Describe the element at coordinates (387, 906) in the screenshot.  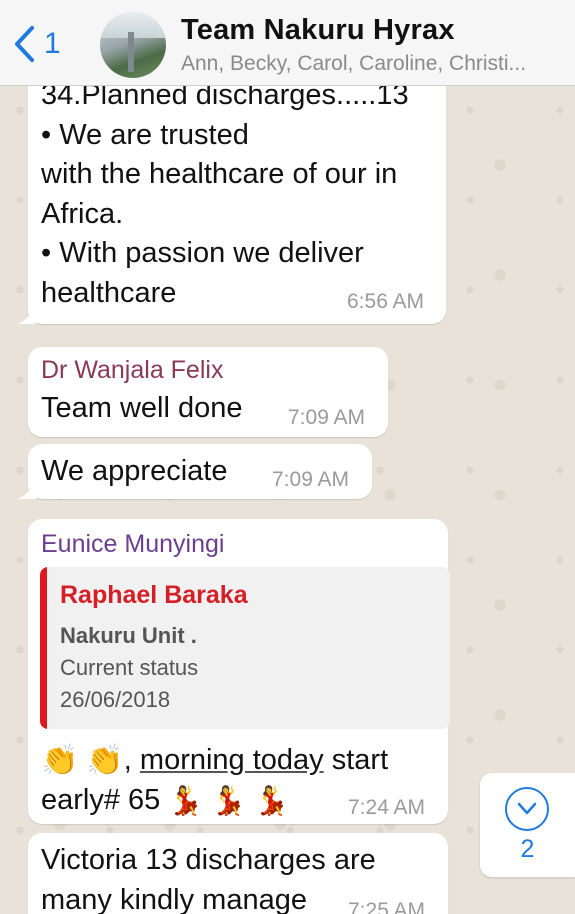
I see `message-time: 7:25 AM` at that location.